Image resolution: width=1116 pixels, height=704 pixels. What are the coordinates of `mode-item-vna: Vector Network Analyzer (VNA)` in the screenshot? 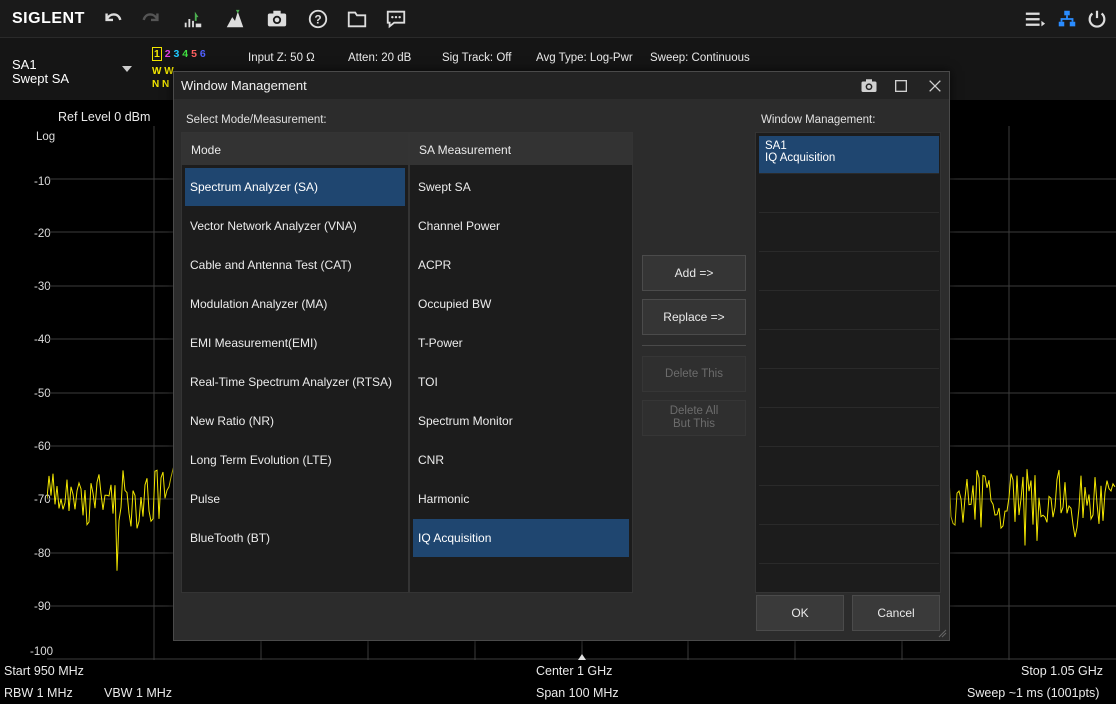 It's located at (295, 226).